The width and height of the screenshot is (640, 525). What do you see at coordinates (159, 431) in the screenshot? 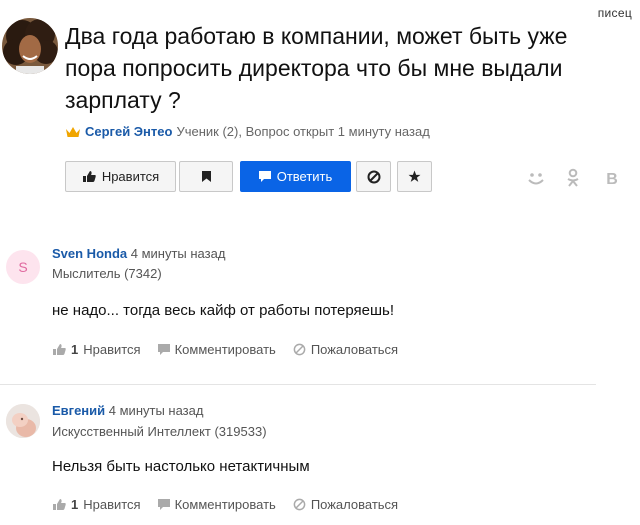
I see `answer-author-rank: Искусственный Интеллект (319533)` at bounding box center [159, 431].